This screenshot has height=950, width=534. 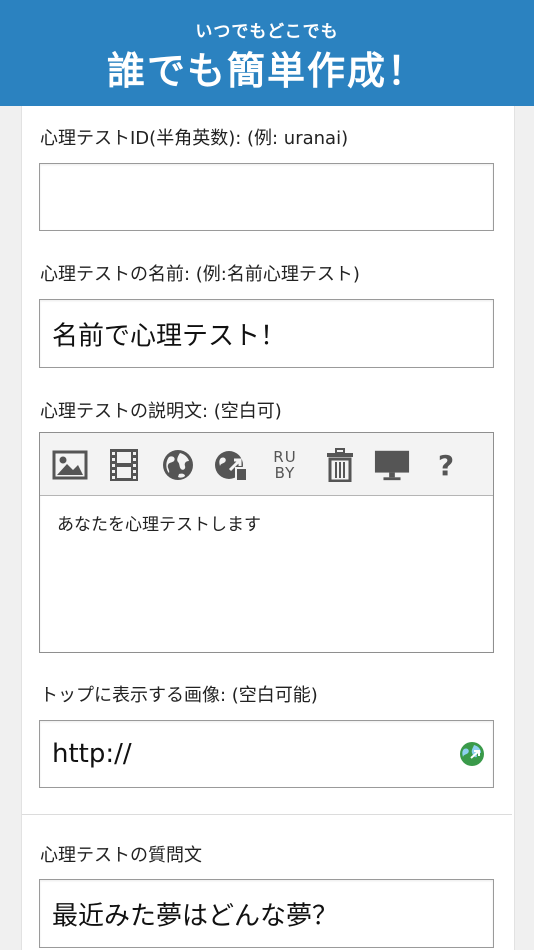 What do you see at coordinates (161, 411) in the screenshot?
I see `description-label: 心理テストの説明文: (空白可)` at bounding box center [161, 411].